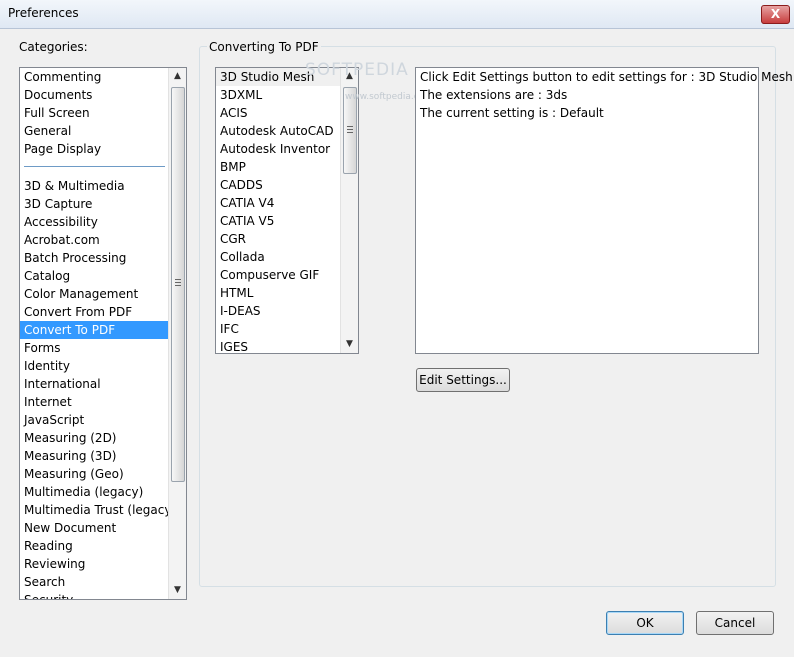 The width and height of the screenshot is (794, 657). What do you see at coordinates (94, 438) in the screenshot?
I see `category-item: Measuring (2D)` at bounding box center [94, 438].